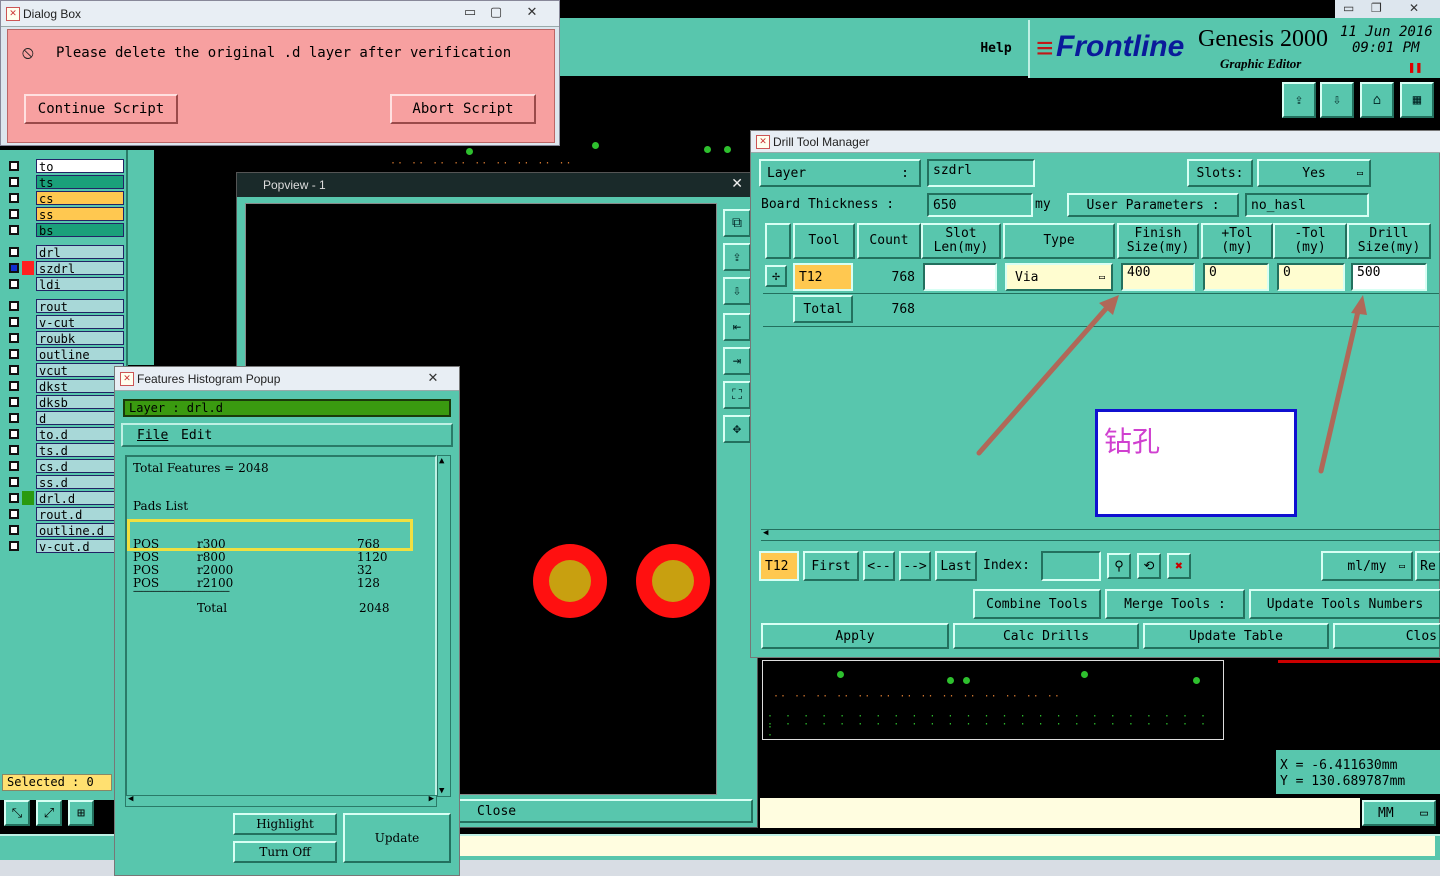 The height and width of the screenshot is (876, 1440). What do you see at coordinates (1399, 813) in the screenshot?
I see `units-dropdown: MM ▭` at bounding box center [1399, 813].